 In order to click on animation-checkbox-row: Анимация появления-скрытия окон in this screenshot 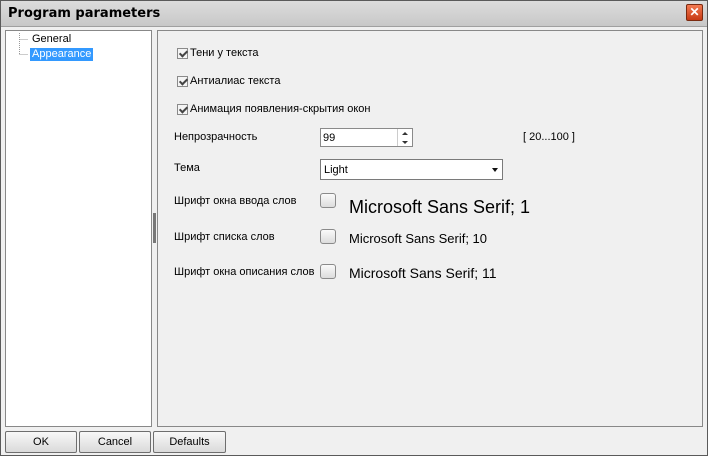, I will do `click(273, 109)`.